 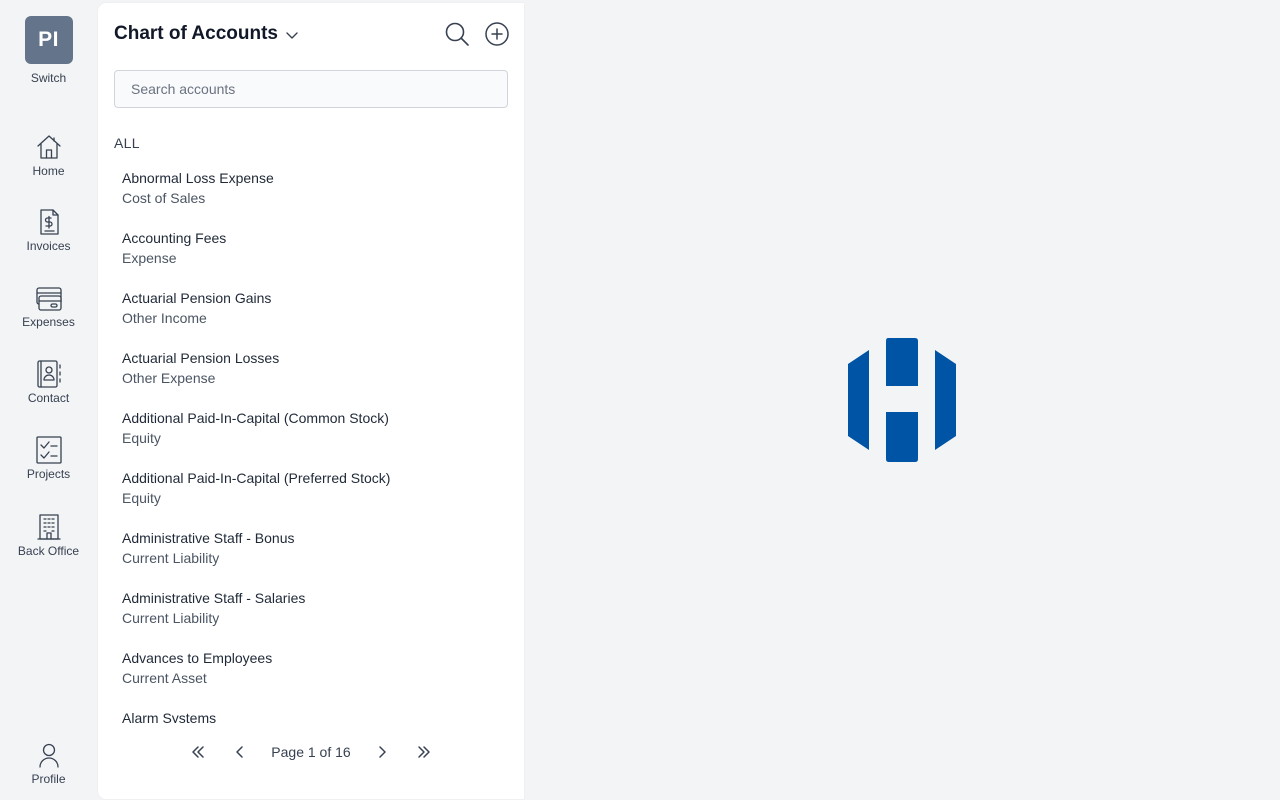 What do you see at coordinates (311, 253) in the screenshot?
I see `list-item: Accounting Fees Expense` at bounding box center [311, 253].